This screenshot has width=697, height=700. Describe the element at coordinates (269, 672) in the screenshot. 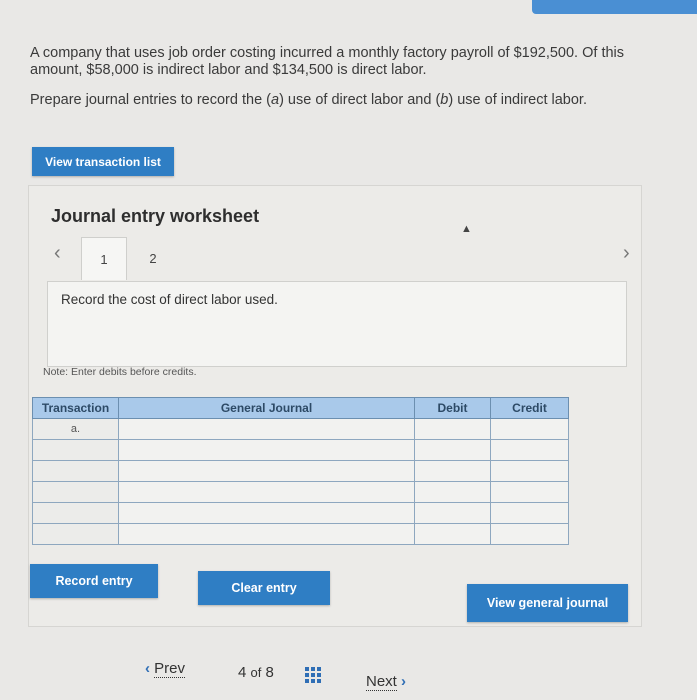

I see `total-pages: 8` at that location.